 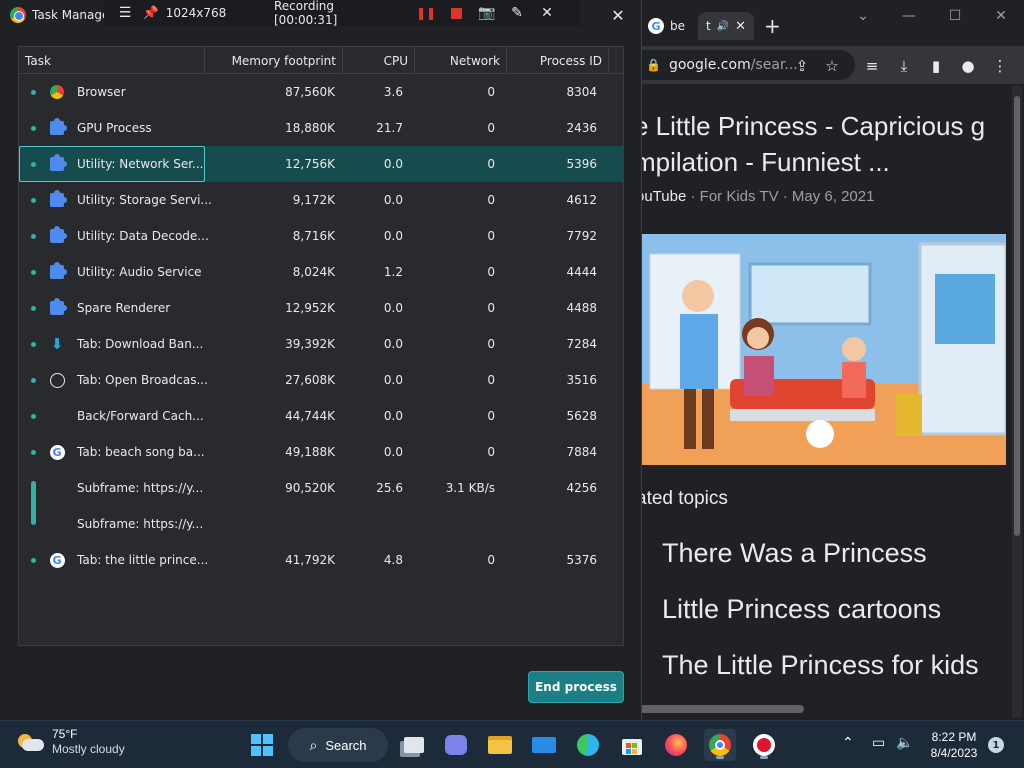 I want to click on menu-icon: ⋮, so click(x=1000, y=66).